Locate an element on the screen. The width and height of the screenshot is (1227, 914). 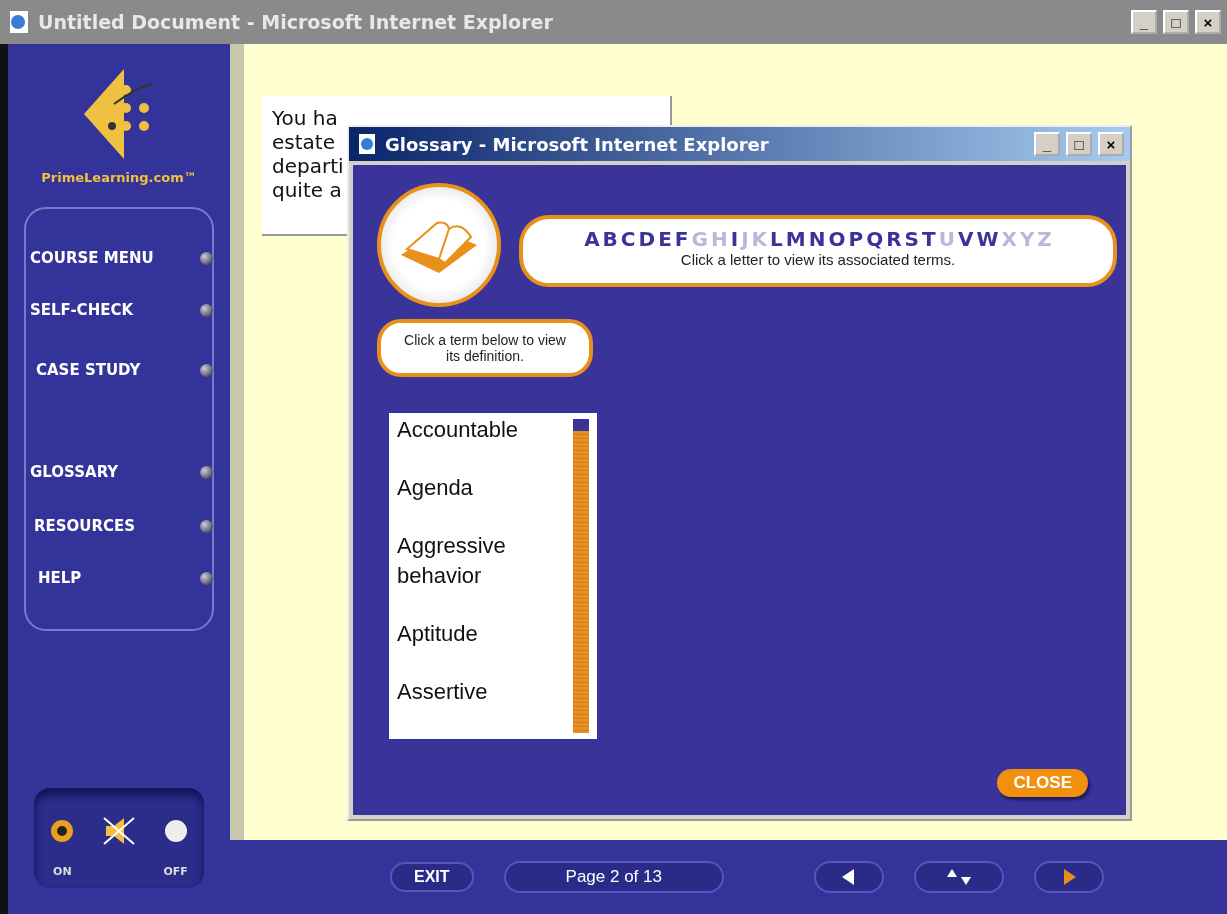
letter-link: D is located at coordinates (647, 239).